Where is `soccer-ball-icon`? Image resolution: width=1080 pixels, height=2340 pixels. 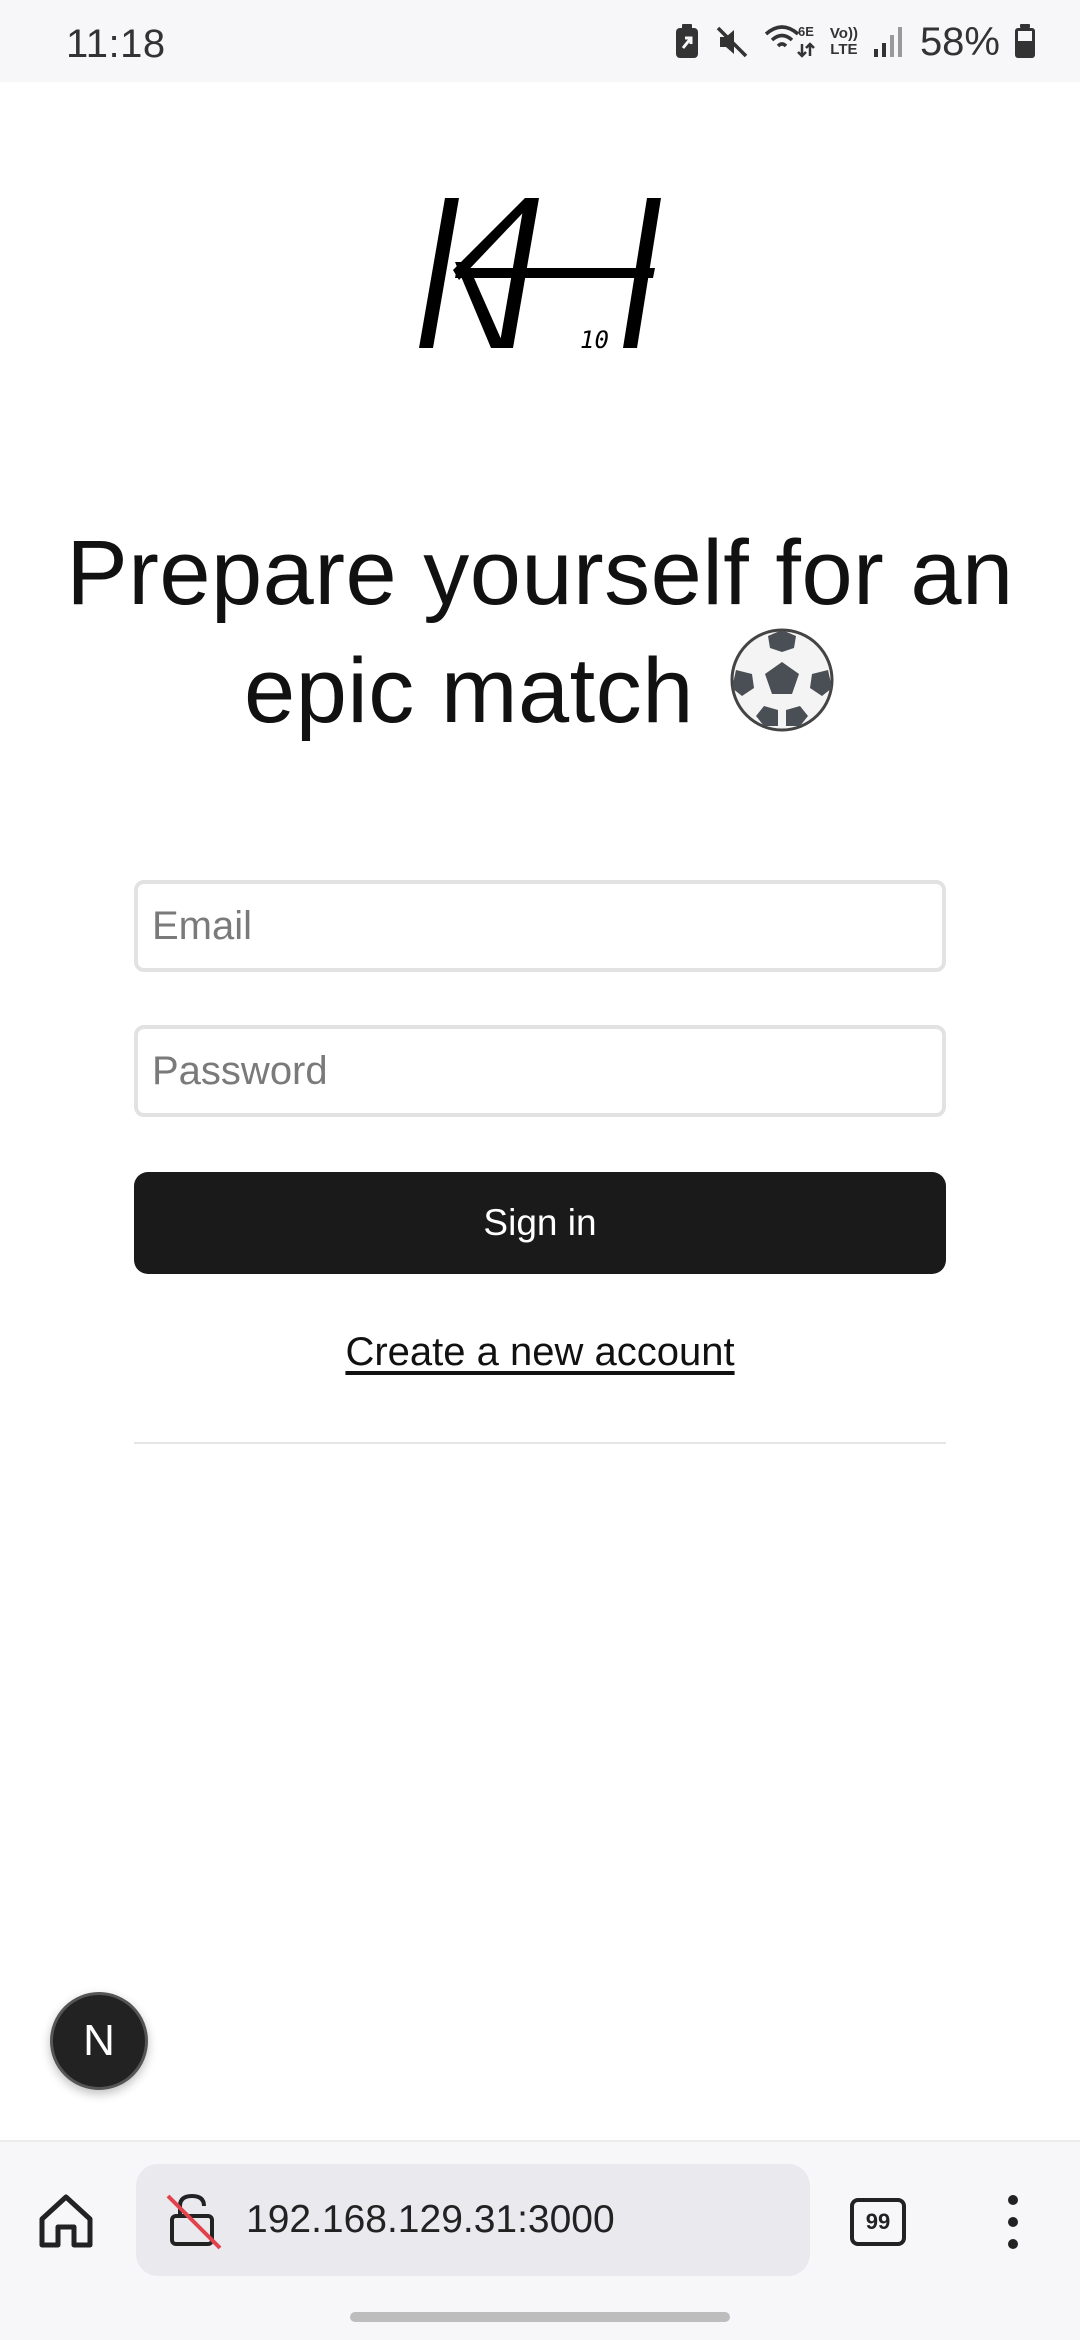
soccer-ball-icon is located at coordinates (782, 680).